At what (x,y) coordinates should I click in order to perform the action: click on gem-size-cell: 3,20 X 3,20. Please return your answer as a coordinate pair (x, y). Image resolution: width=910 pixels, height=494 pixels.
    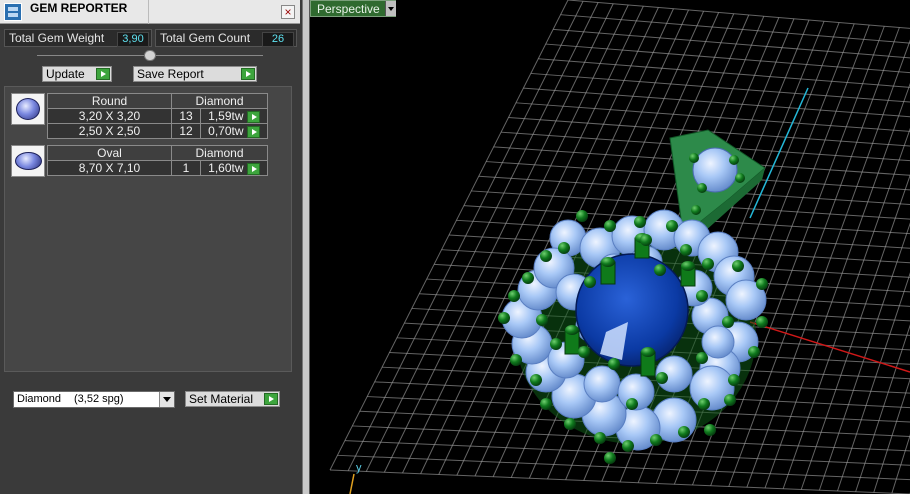
    Looking at the image, I should click on (109, 116).